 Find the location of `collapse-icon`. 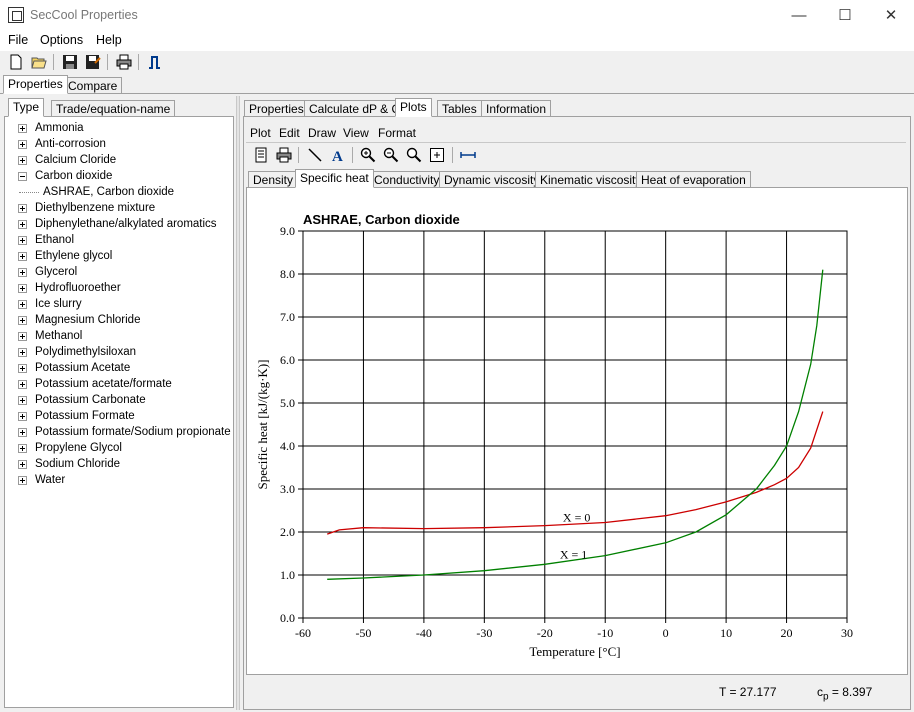

collapse-icon is located at coordinates (22, 176).